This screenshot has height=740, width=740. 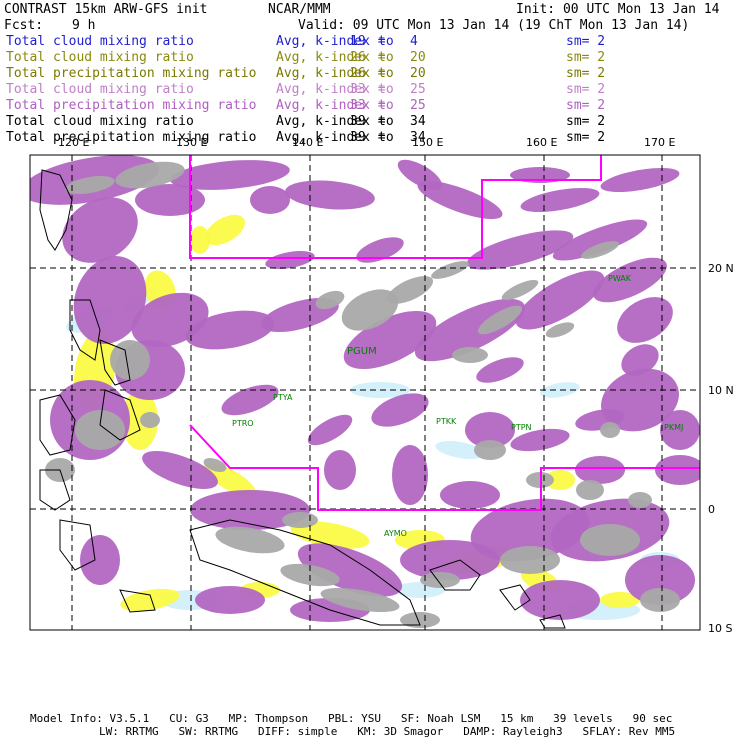 I want to click on latitude-label: 10 S, so click(x=720, y=628).